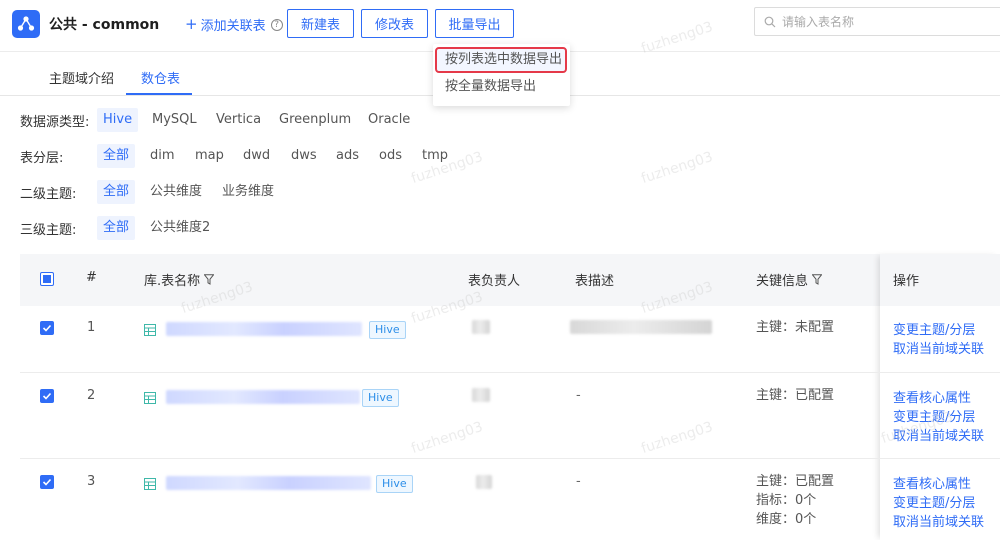  What do you see at coordinates (276, 24) in the screenshot?
I see `help-icon: ?` at bounding box center [276, 24].